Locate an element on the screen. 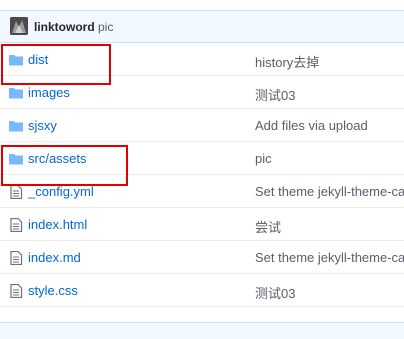 This screenshot has width=404, height=339. top-strip is located at coordinates (202, 5).